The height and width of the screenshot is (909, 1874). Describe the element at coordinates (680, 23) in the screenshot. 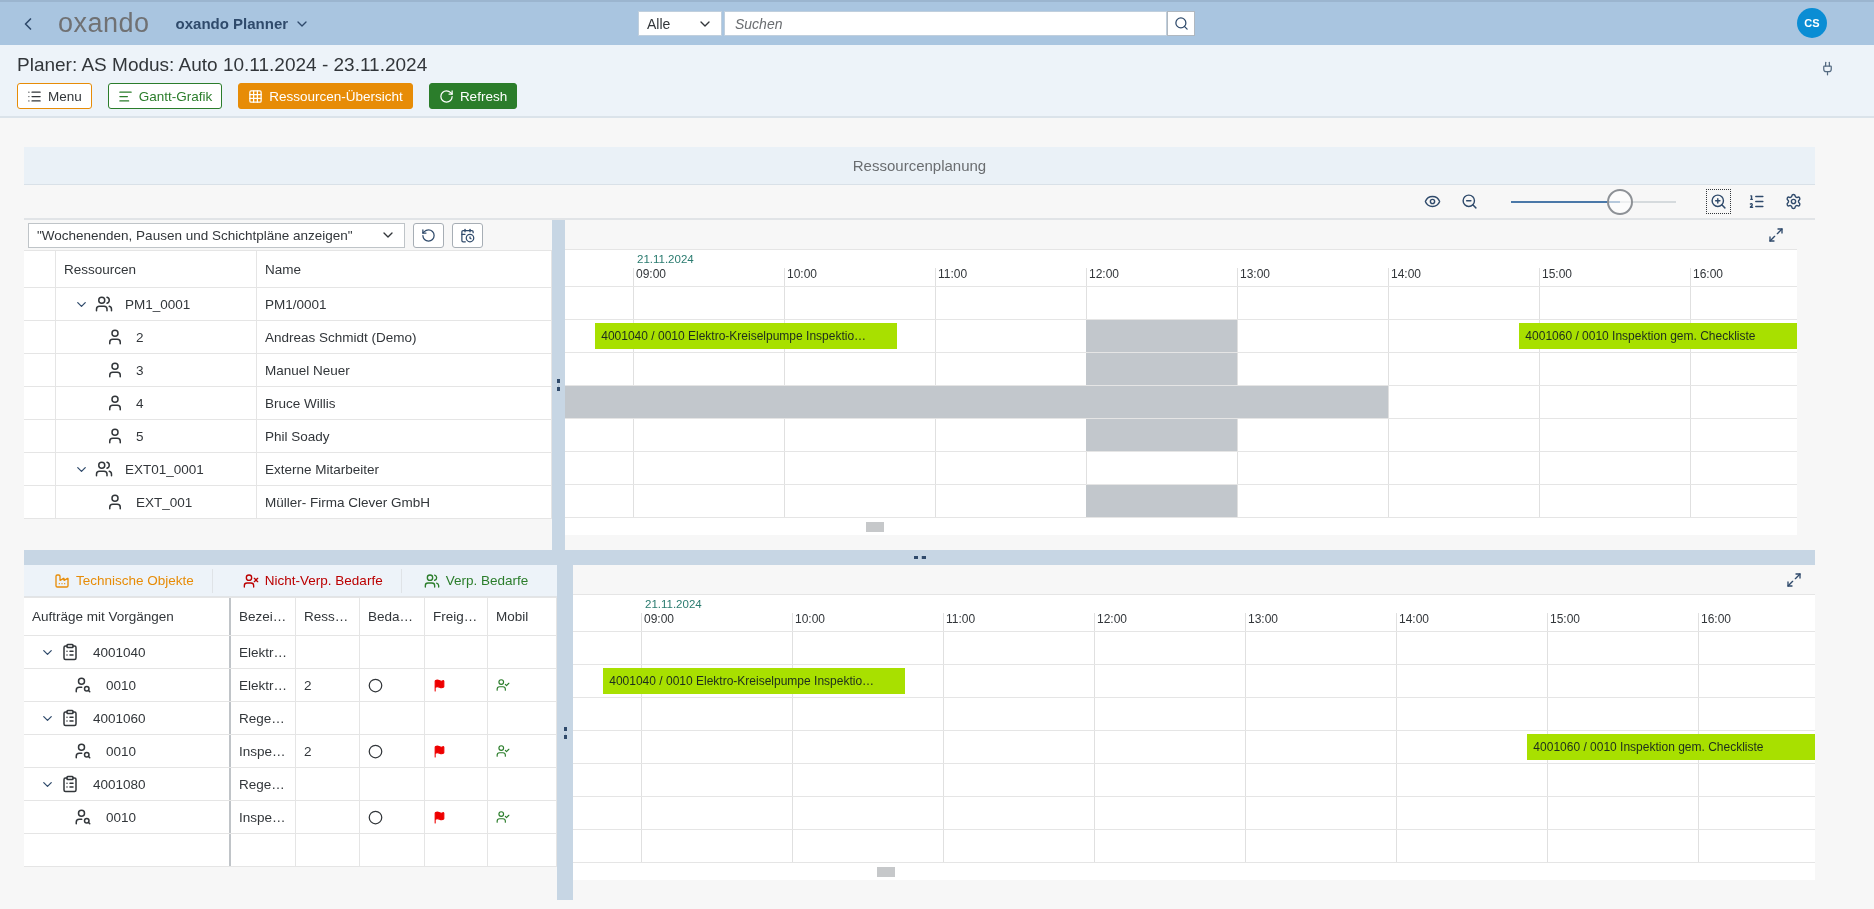

I see `search-scope-select: Alle` at that location.